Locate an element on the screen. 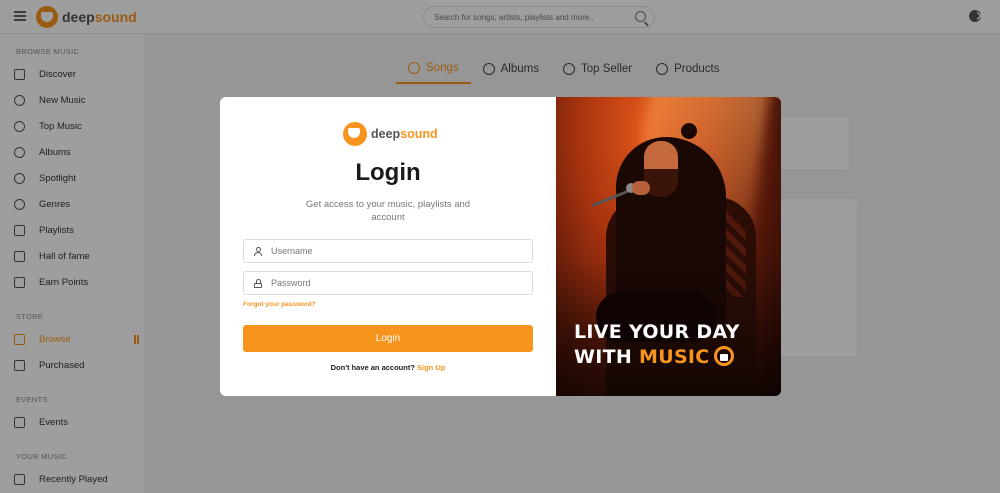 This screenshot has height=493, width=1000. password-input is located at coordinates (396, 283).